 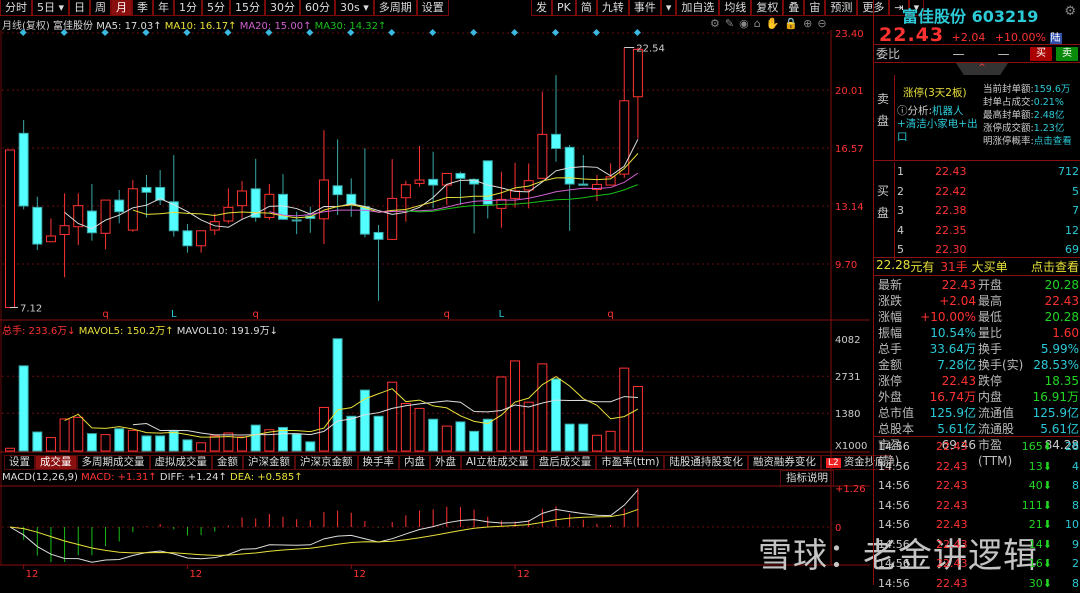 What do you see at coordinates (113, 462) in the screenshot?
I see `tab-2: 多周期成交量` at bounding box center [113, 462].